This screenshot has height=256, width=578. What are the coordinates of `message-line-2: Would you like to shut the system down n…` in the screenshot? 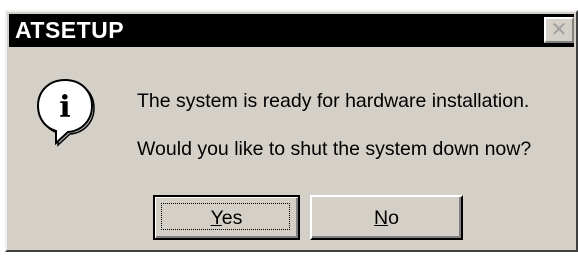 It's located at (334, 149).